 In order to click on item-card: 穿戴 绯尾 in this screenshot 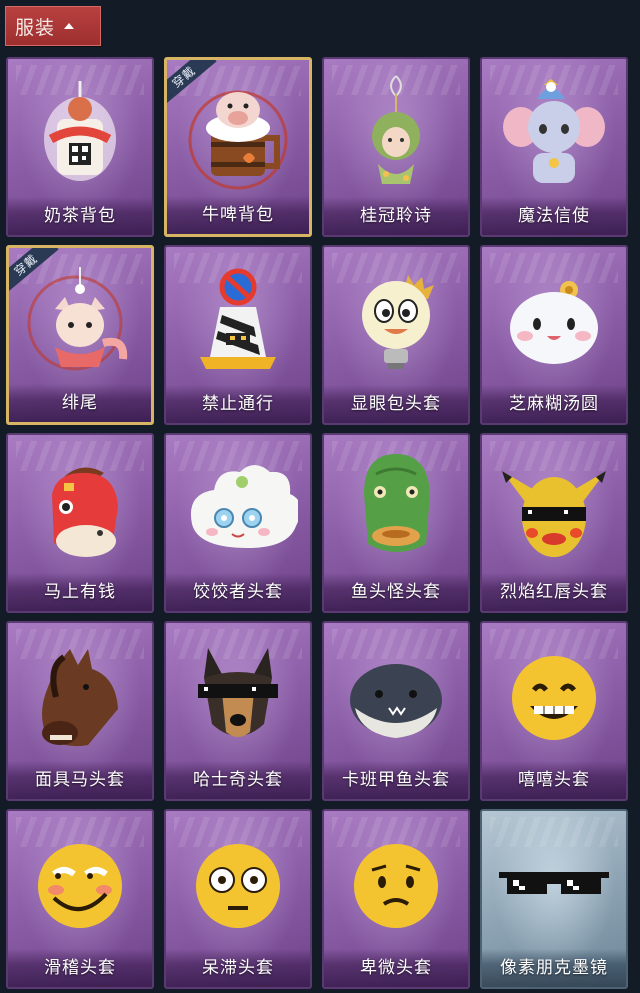, I will do `click(80, 335)`.